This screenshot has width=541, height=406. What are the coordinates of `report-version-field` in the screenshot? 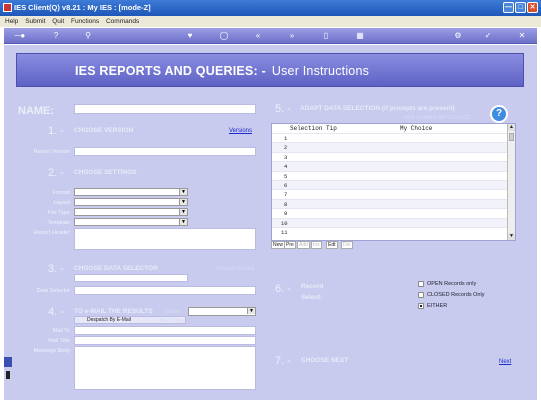 It's located at (165, 151).